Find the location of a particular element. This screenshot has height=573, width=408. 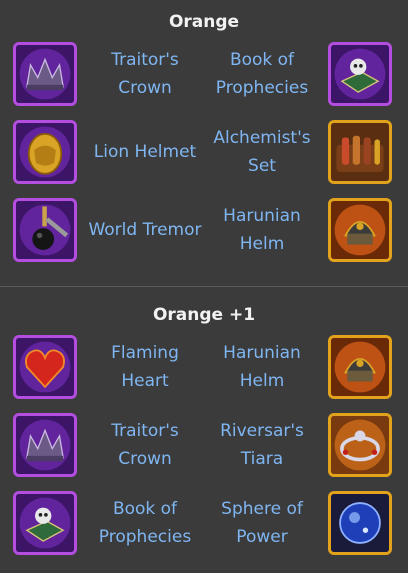

section-divider is located at coordinates (204, 286).